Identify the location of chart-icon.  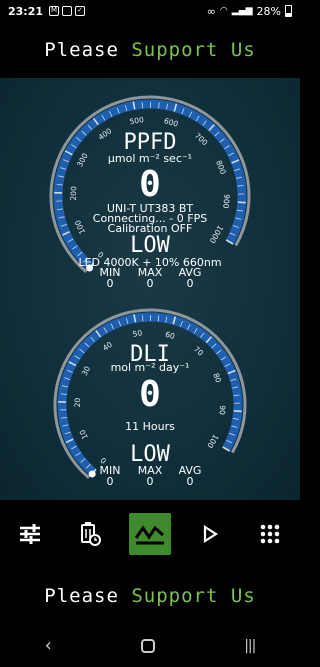
(149, 535).